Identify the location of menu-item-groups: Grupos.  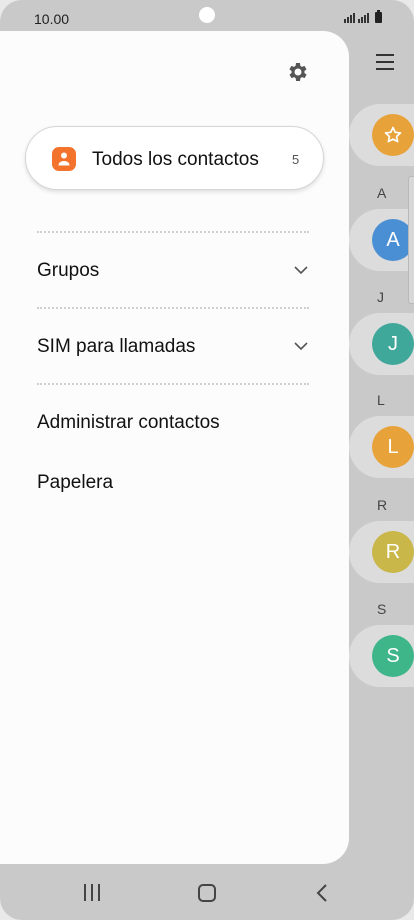
(173, 271).